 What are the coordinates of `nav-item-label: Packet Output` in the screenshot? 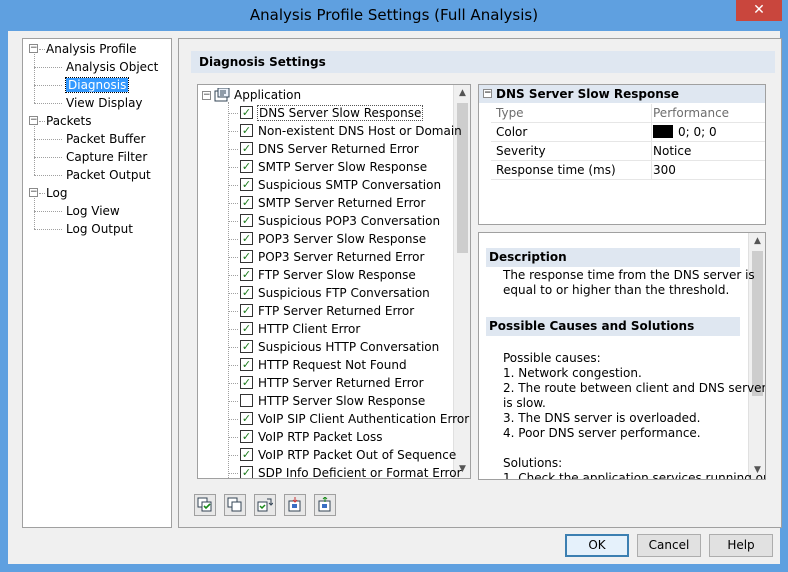 It's located at (108, 175).